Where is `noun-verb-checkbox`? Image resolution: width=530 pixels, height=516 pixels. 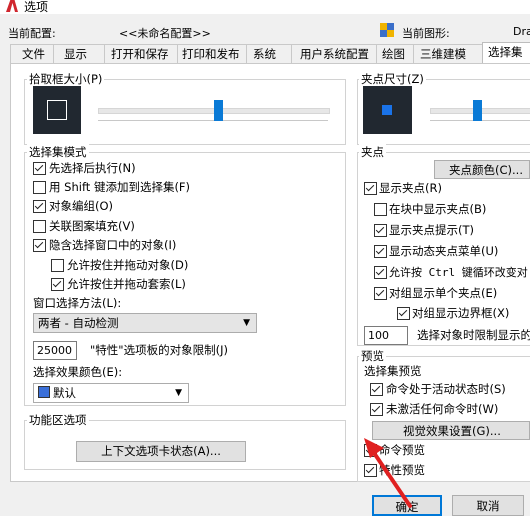
noun-verb-checkbox is located at coordinates (39, 168).